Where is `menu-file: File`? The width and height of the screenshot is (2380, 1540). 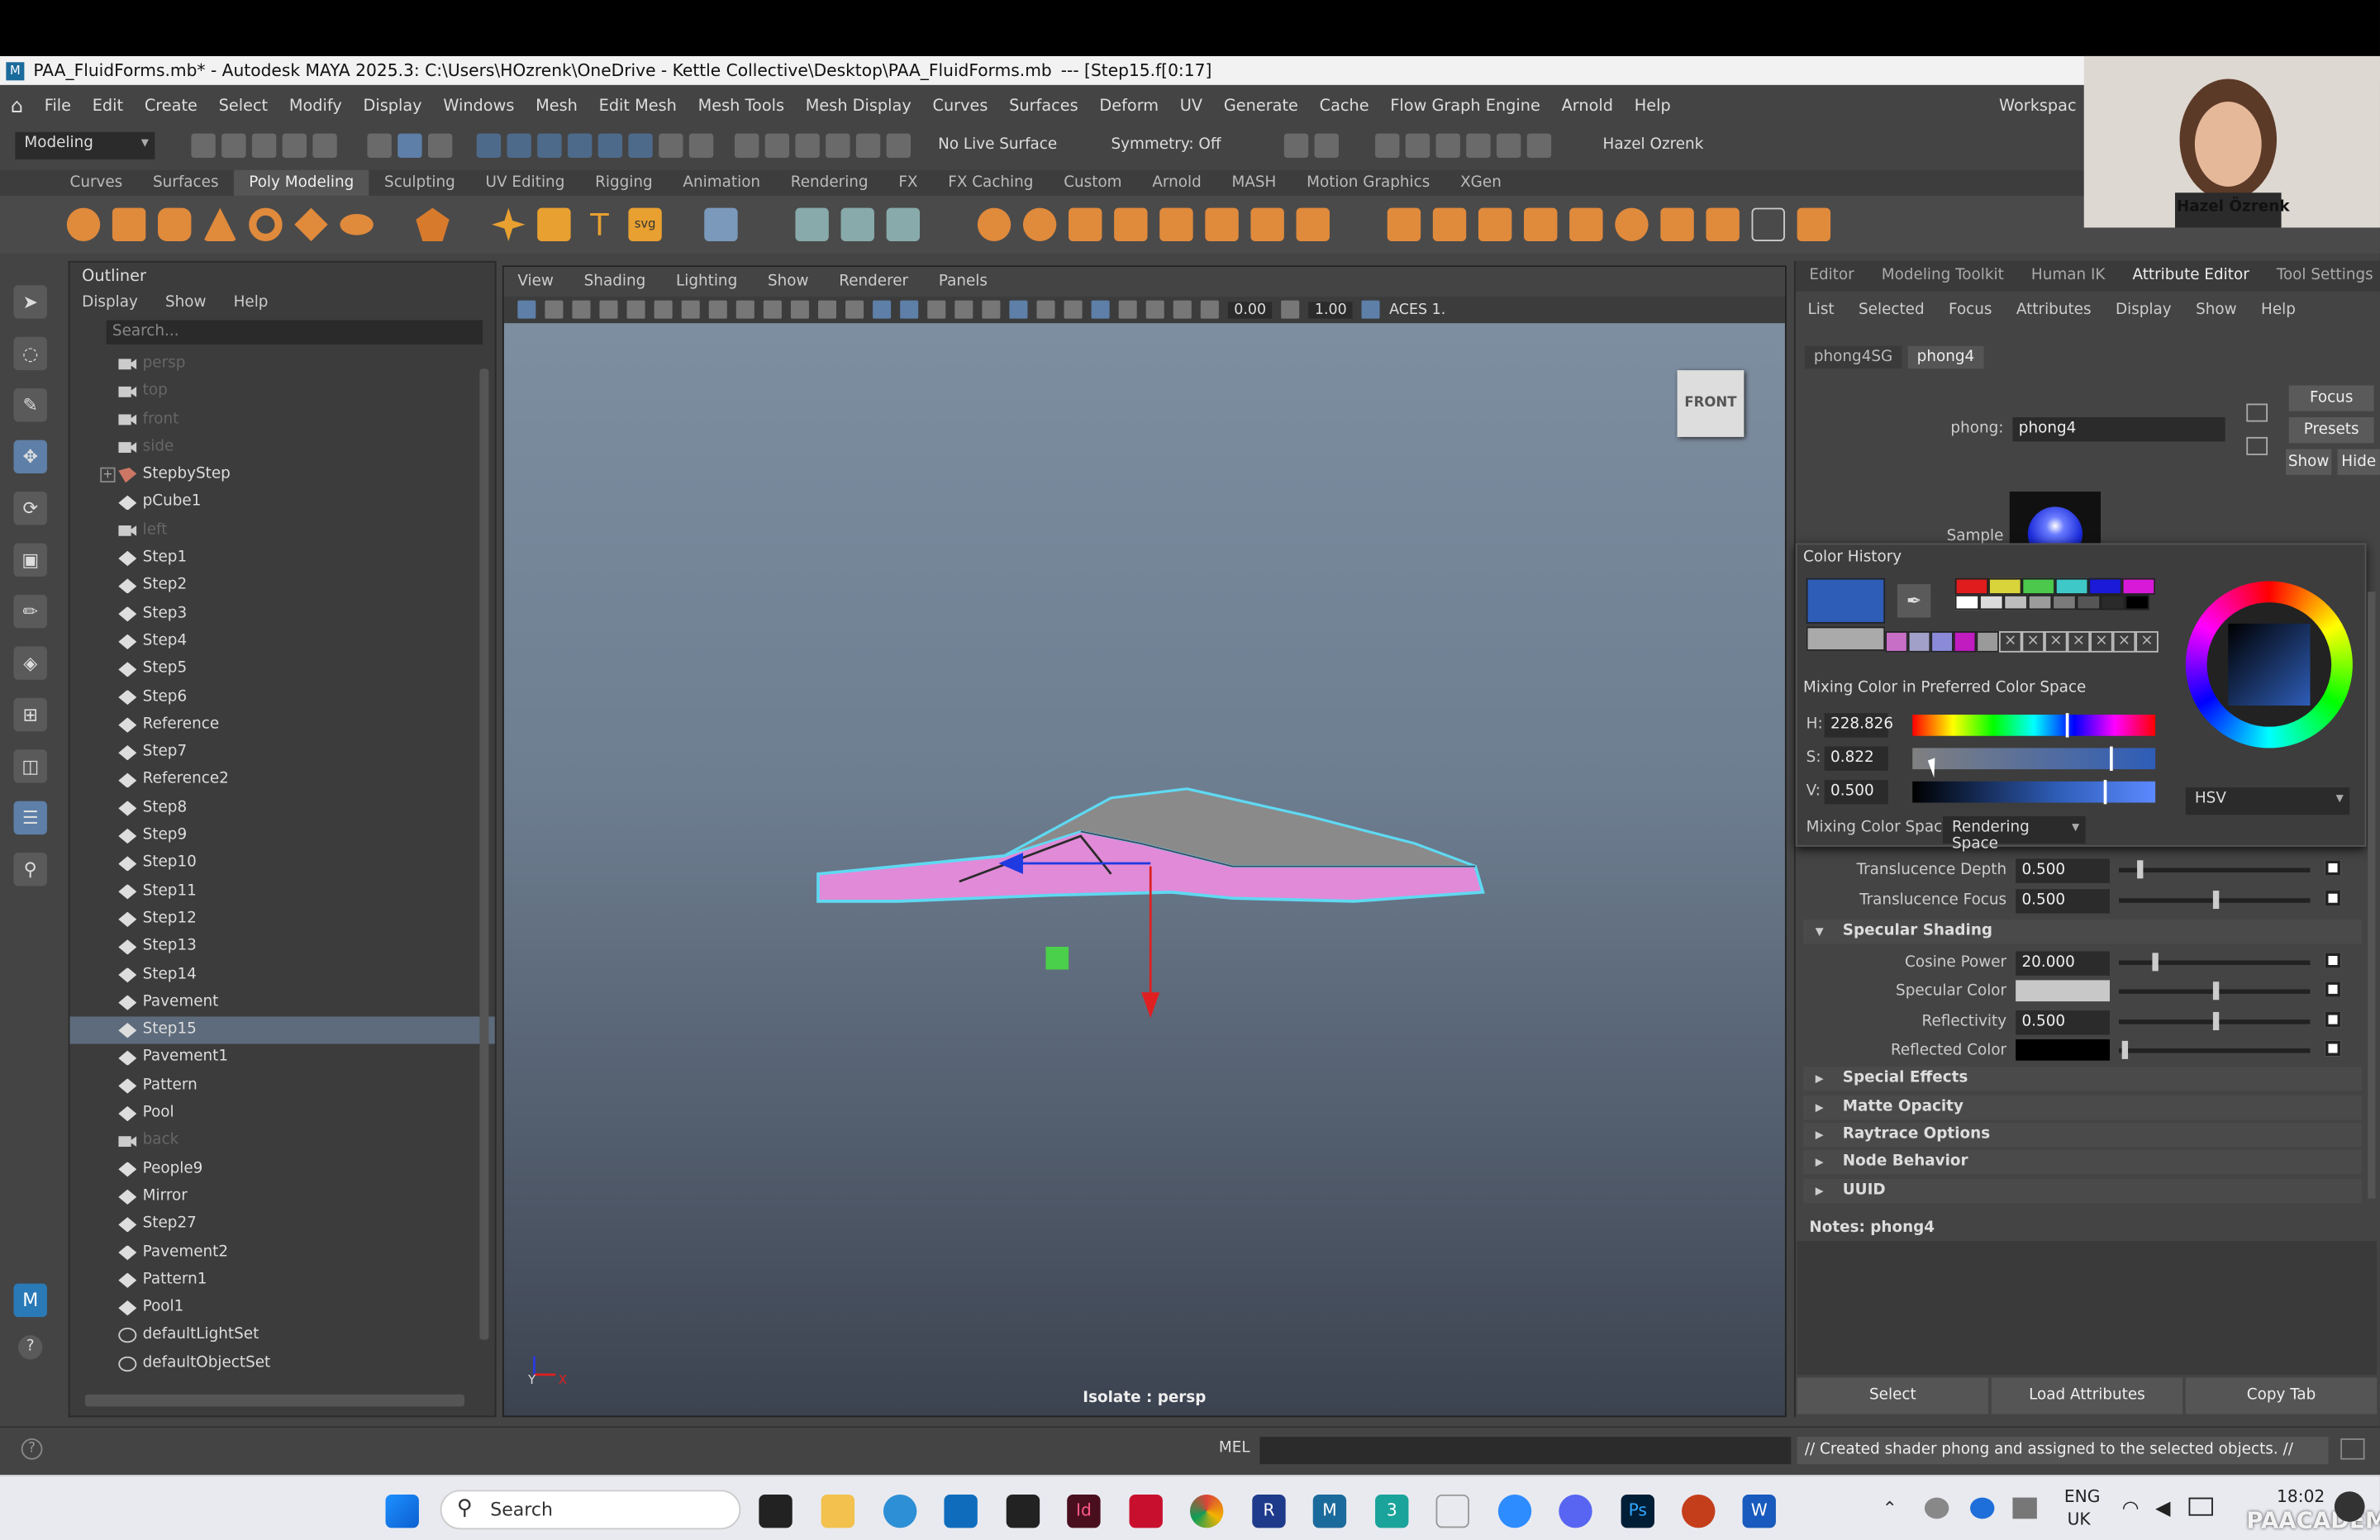
menu-file: File is located at coordinates (58, 106).